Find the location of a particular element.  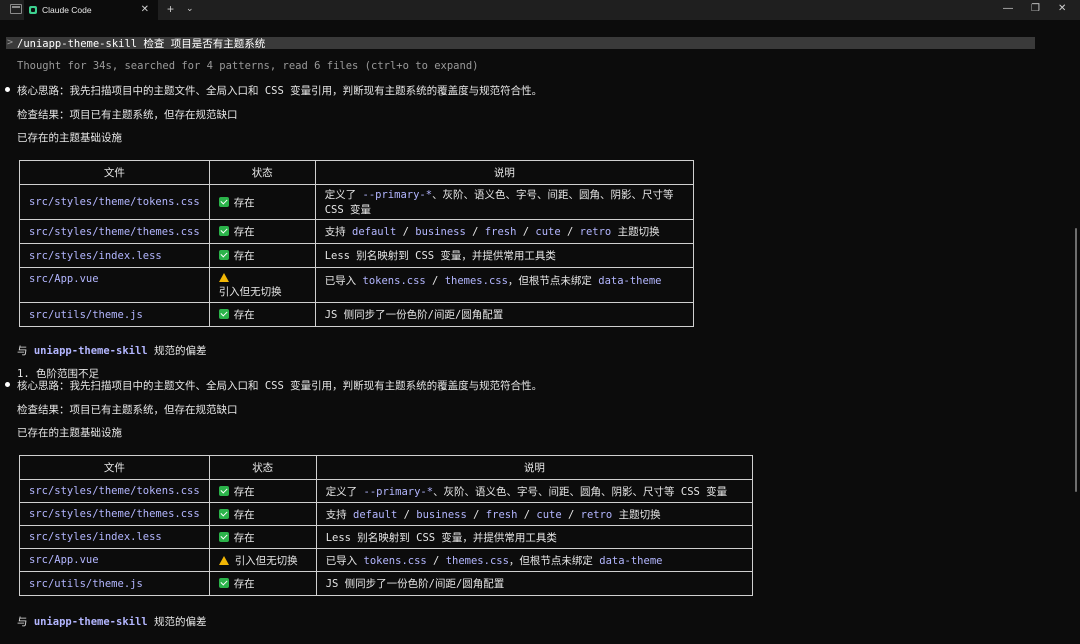

desc-code: cute is located at coordinates (548, 232).